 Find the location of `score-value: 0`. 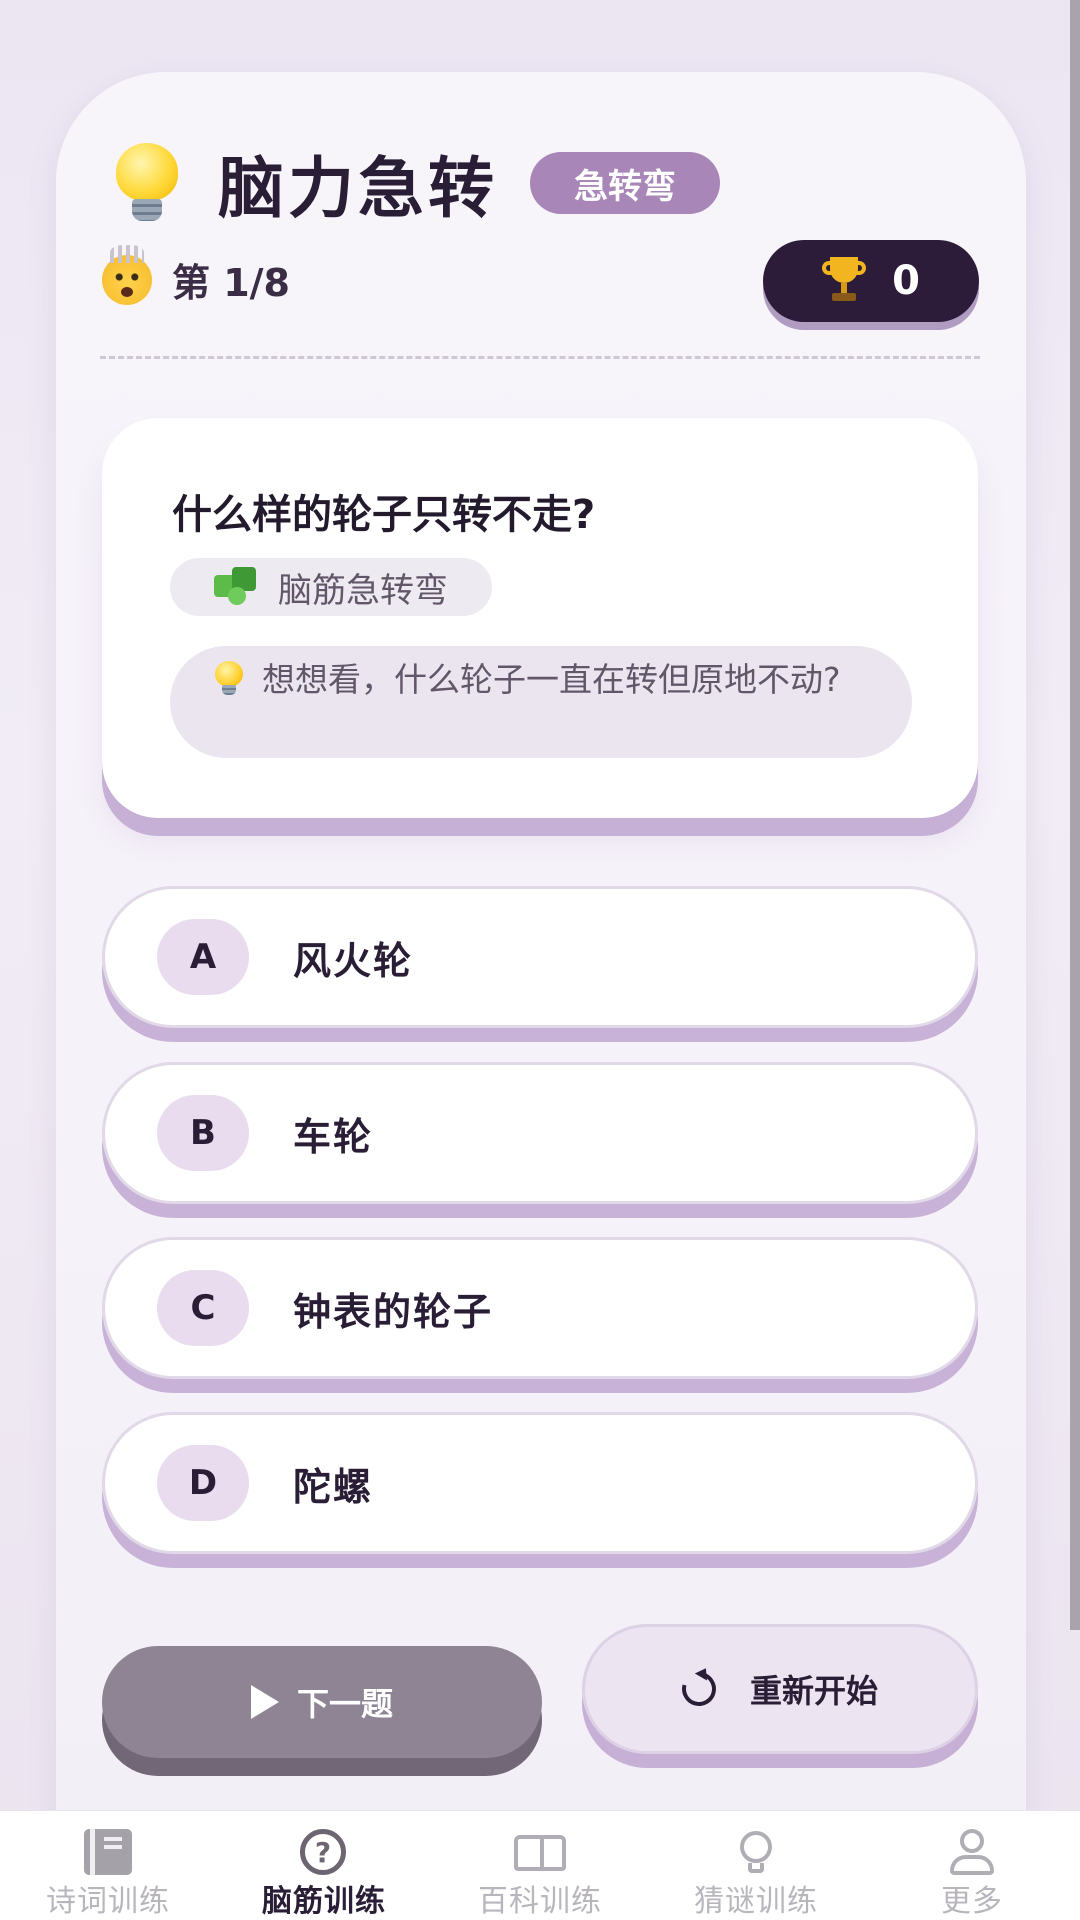

score-value: 0 is located at coordinates (906, 281).